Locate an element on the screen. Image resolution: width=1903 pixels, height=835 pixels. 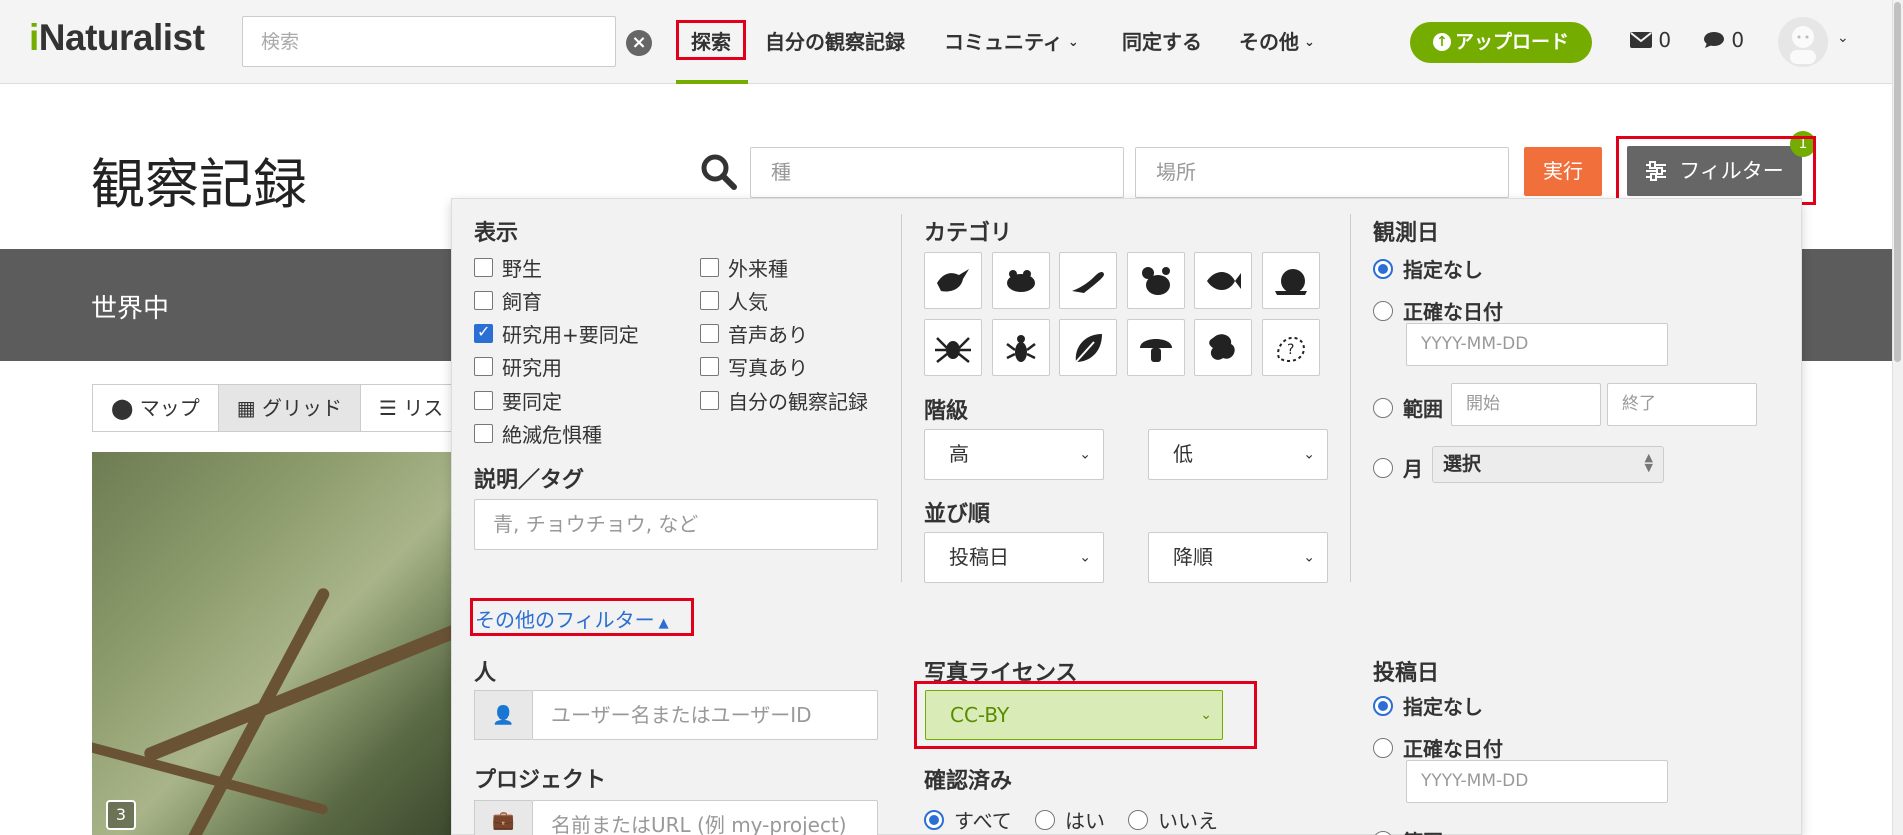
species-input: 種 is located at coordinates (937, 172).